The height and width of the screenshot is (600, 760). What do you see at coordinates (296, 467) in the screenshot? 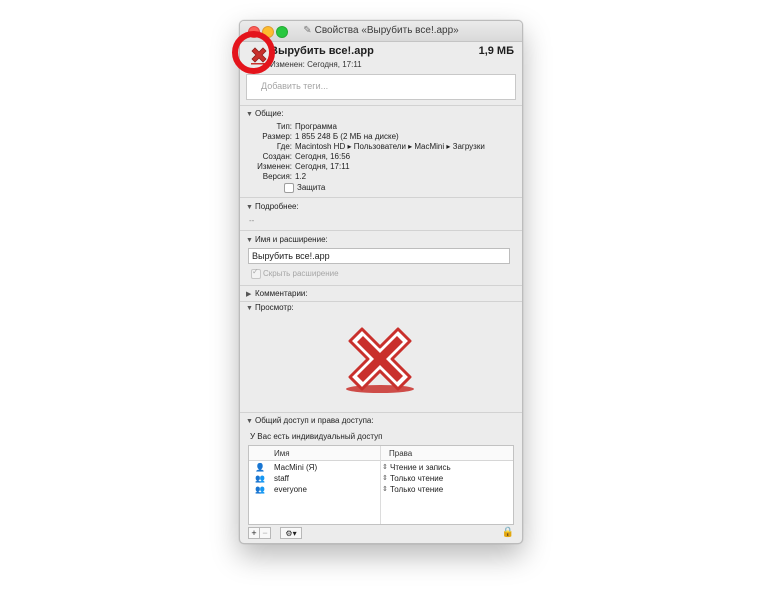
I see `row-name: MacMini (Я)` at bounding box center [296, 467].